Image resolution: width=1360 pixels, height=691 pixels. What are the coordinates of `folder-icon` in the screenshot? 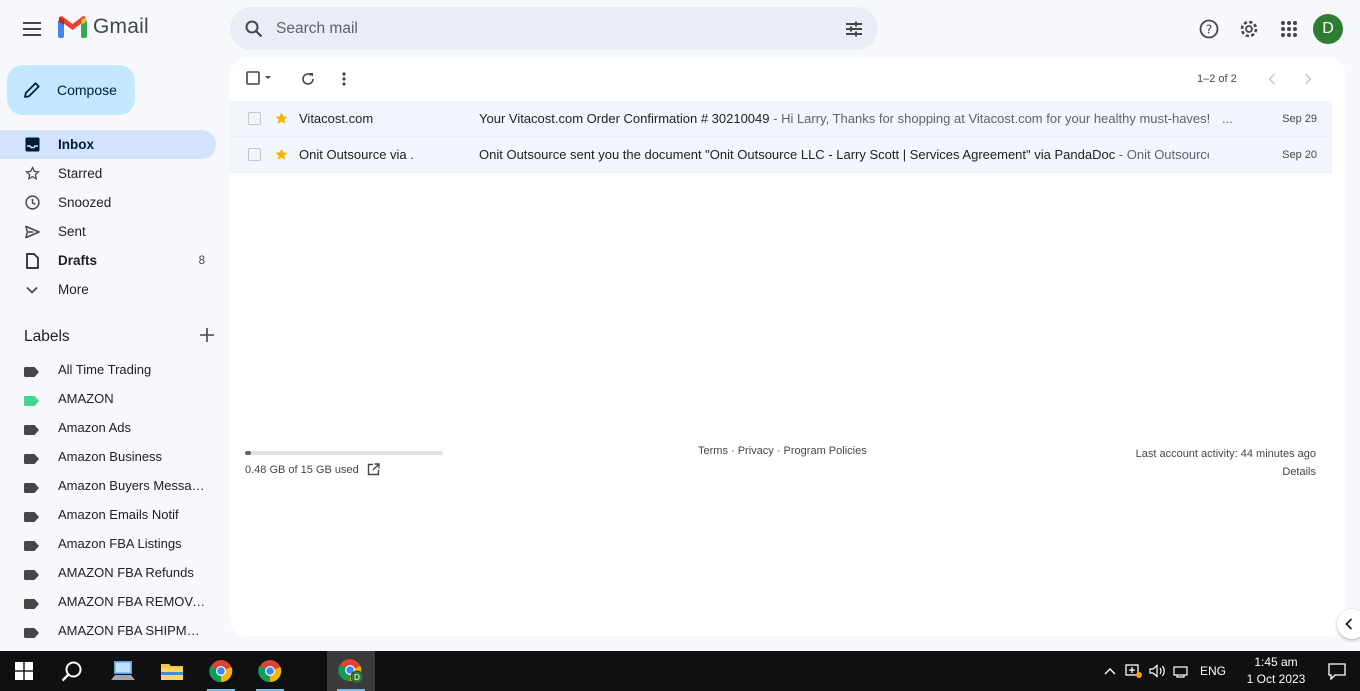 It's located at (172, 672).